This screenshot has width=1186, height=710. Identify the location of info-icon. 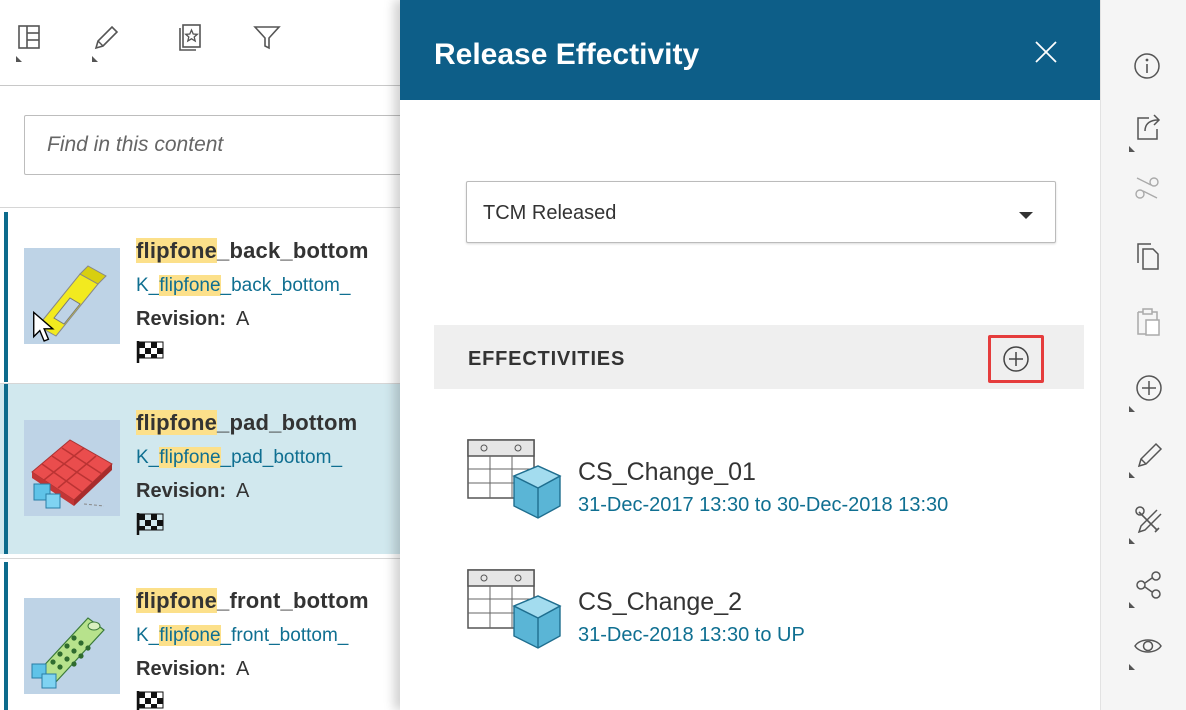
(1147, 66).